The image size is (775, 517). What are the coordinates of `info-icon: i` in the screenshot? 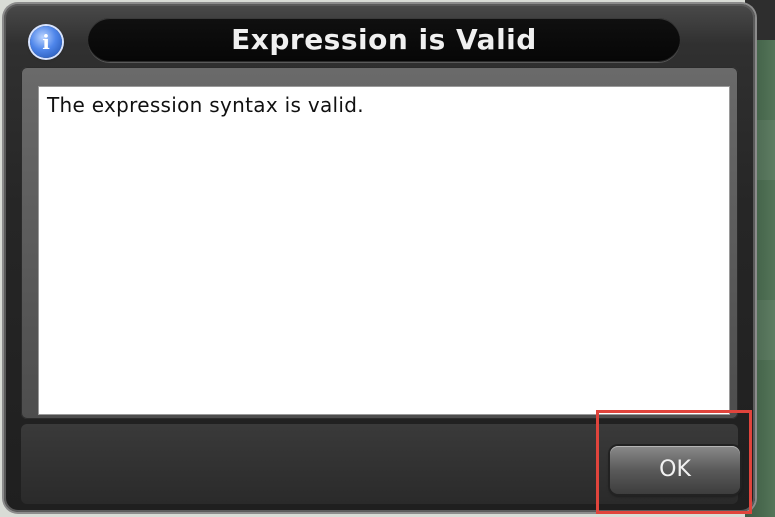 It's located at (46, 42).